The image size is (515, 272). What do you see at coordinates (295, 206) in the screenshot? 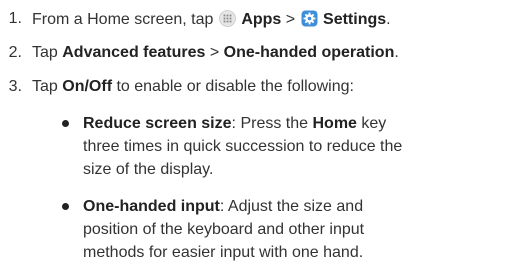
I see `bullet-desc: Adjust the size and` at bounding box center [295, 206].